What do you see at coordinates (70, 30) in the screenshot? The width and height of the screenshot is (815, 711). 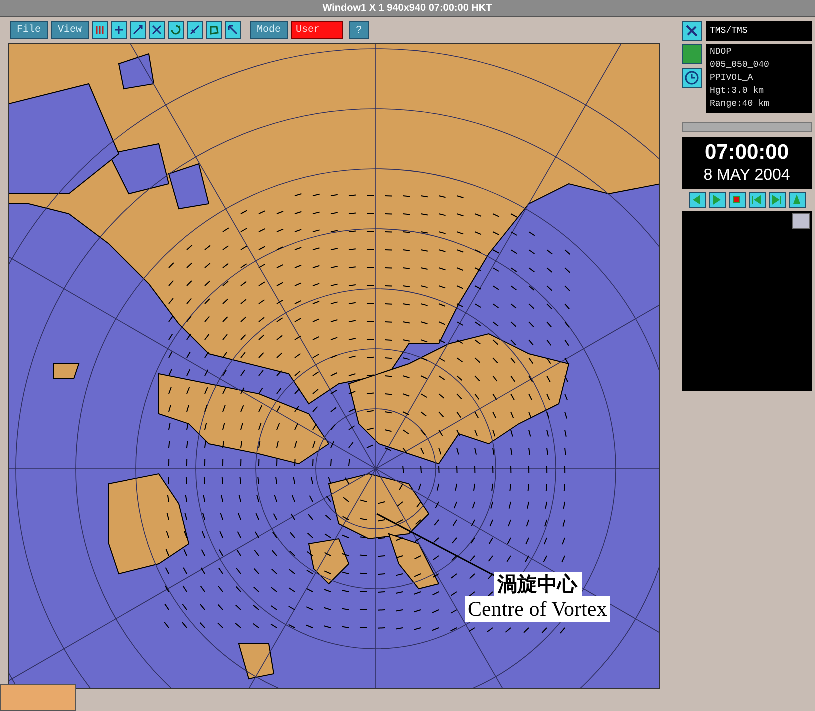 I see `menu-button: View` at bounding box center [70, 30].